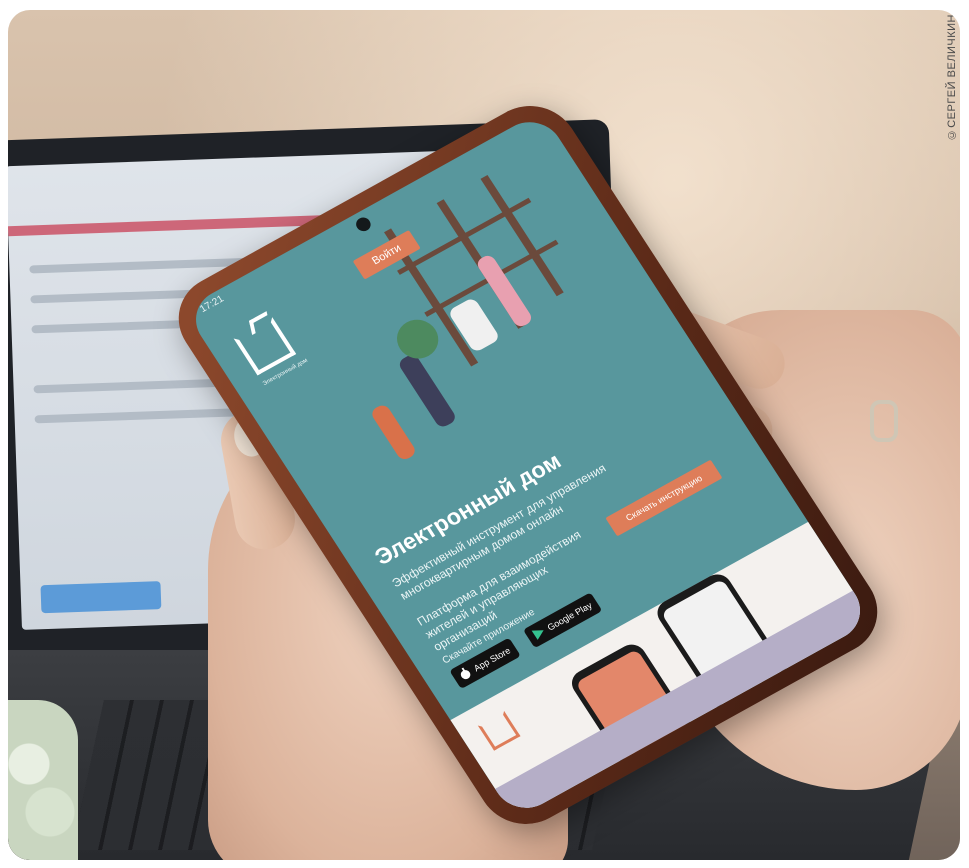  I want to click on lower-logo-icon, so click(499, 730).